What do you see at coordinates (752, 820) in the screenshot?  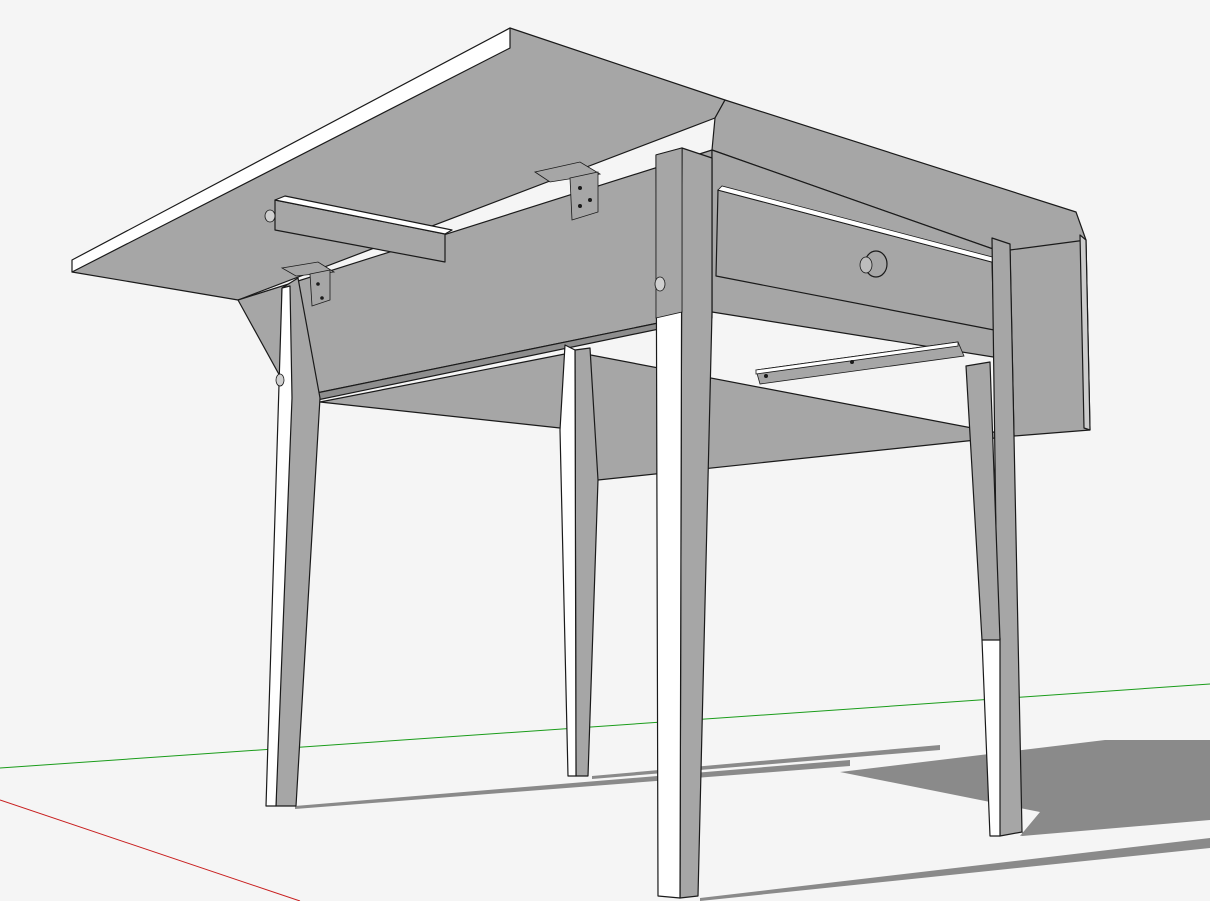 I see `ground-shadow` at bounding box center [752, 820].